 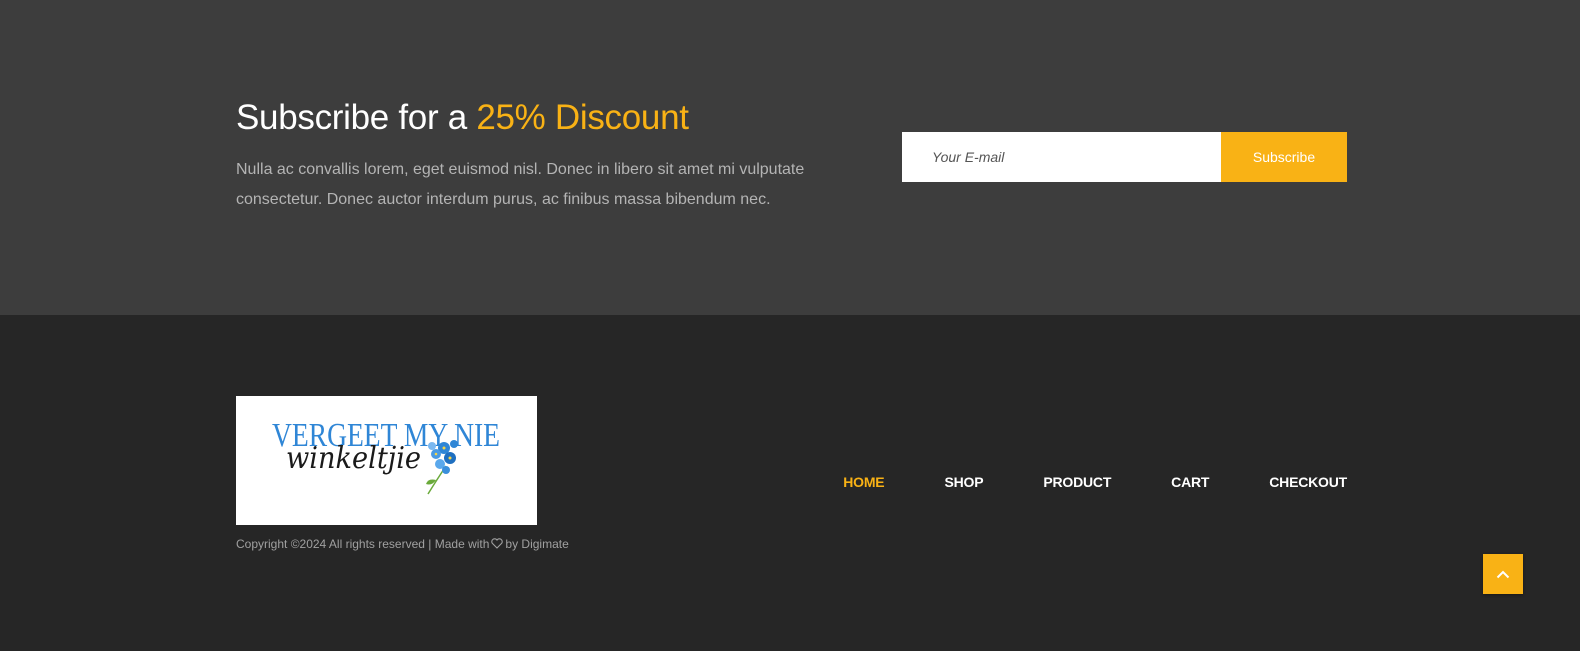 What do you see at coordinates (863, 482) in the screenshot?
I see `nav-home: HOME` at bounding box center [863, 482].